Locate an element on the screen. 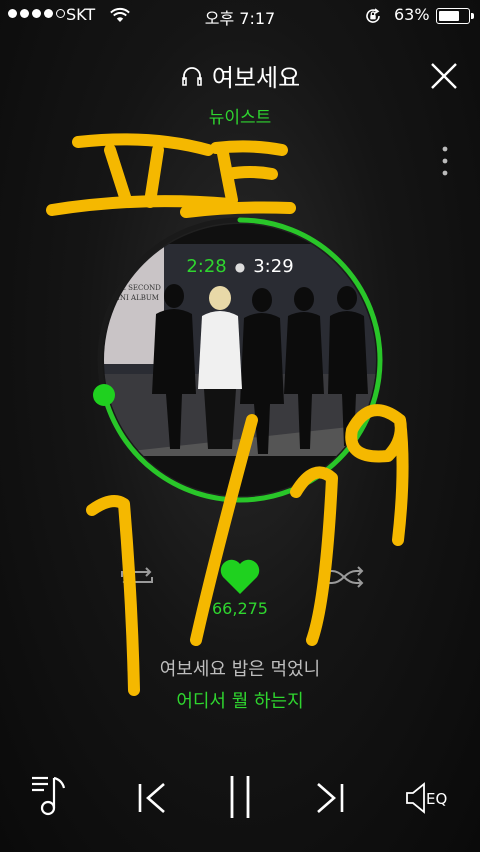 This screenshot has width=480, height=852. next-button is located at coordinates (329, 798).